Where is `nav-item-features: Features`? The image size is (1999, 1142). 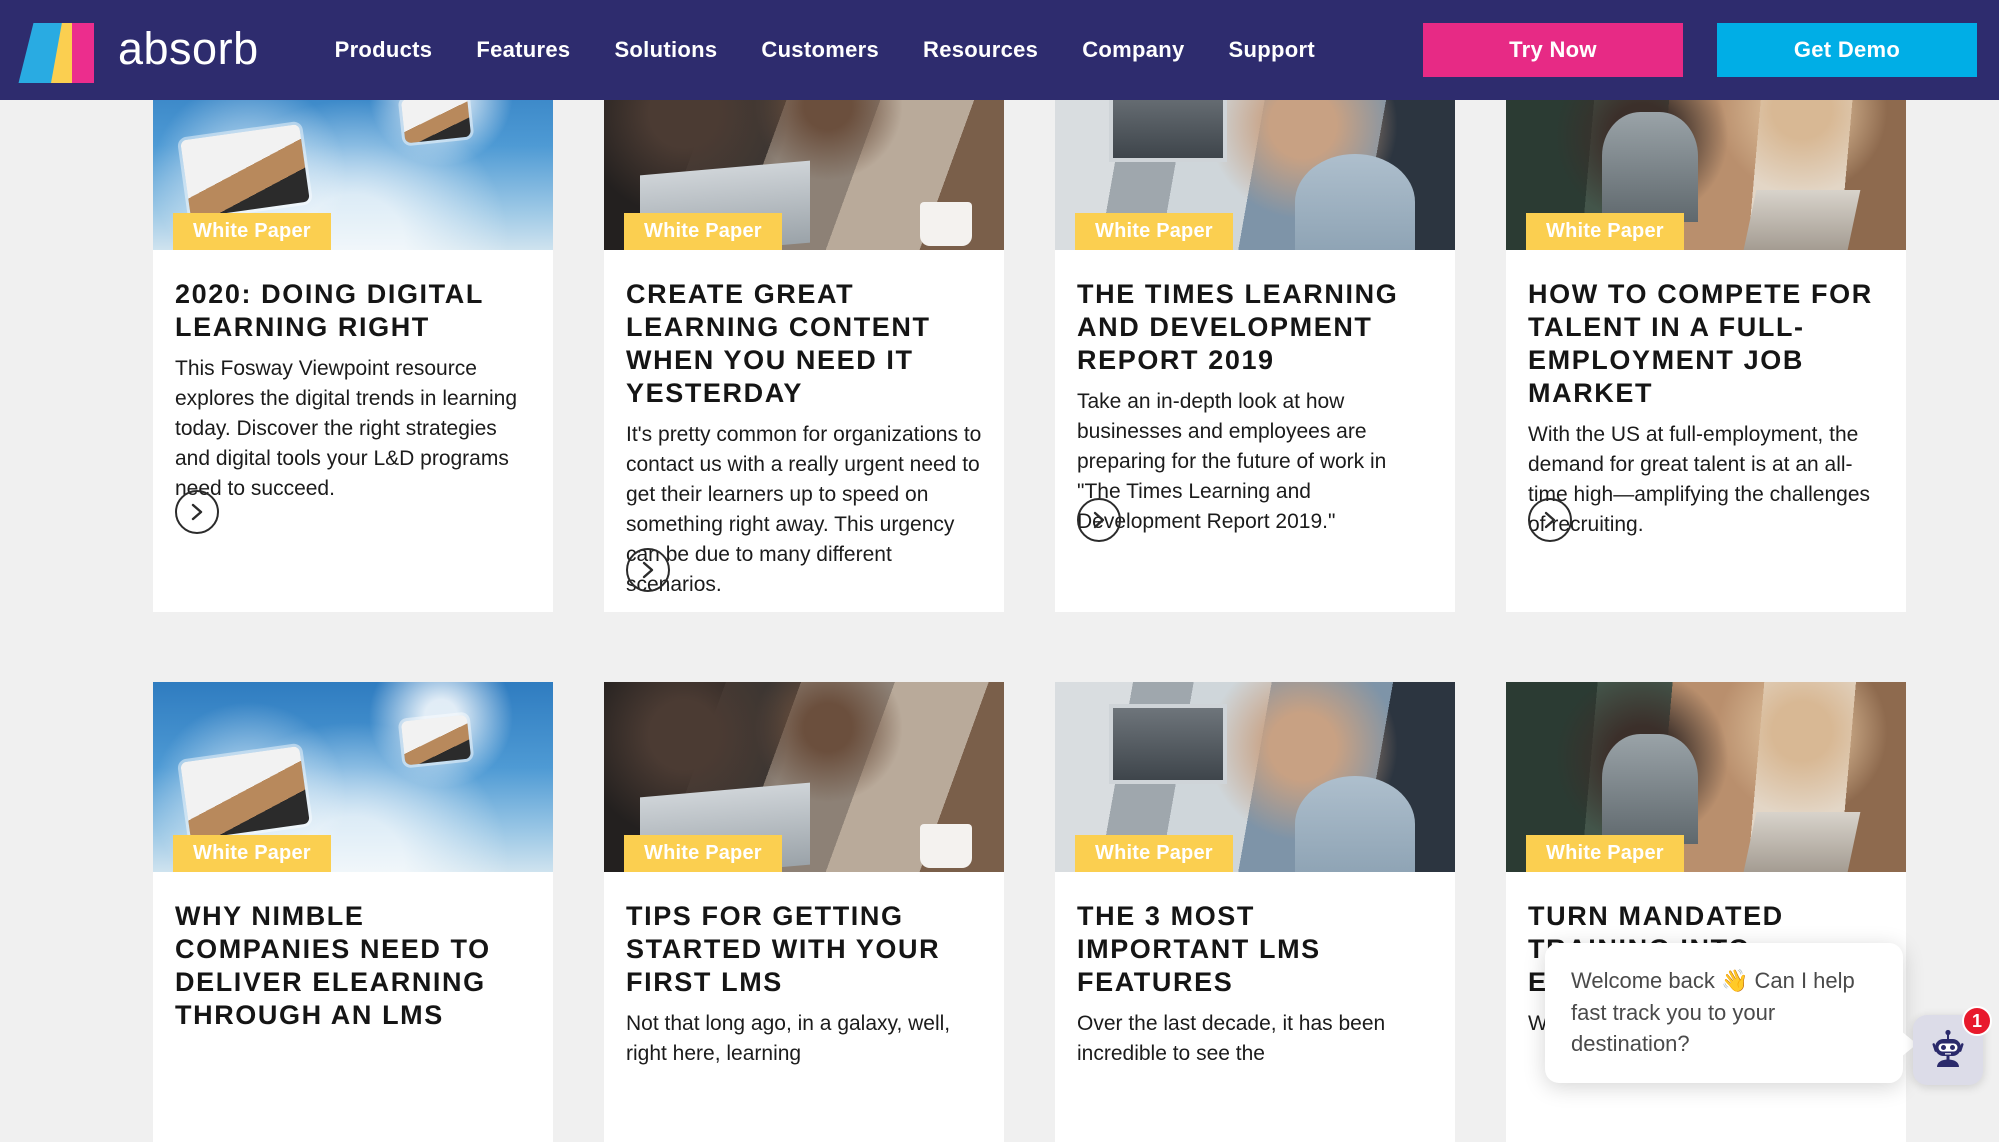
nav-item-features: Features is located at coordinates (523, 50).